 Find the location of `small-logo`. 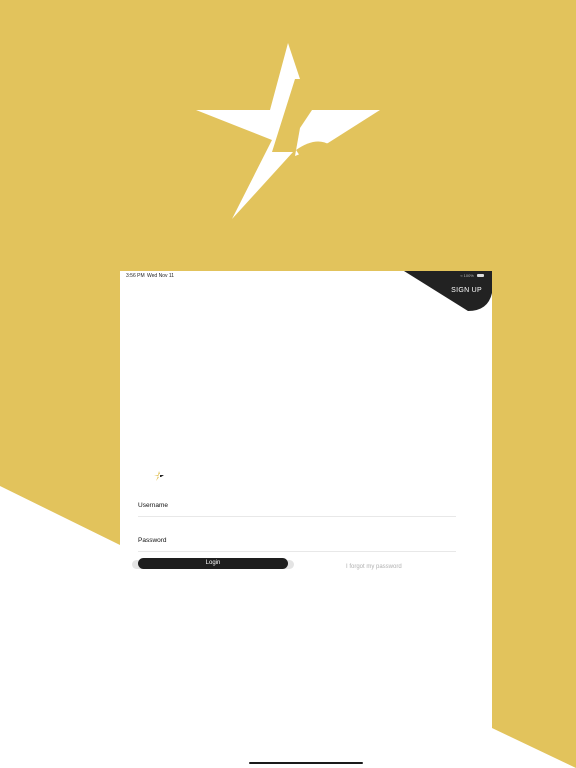

small-logo is located at coordinates (159, 475).